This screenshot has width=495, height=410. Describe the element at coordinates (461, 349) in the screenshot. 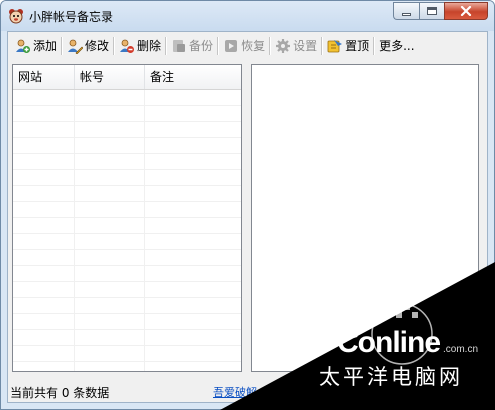

I see `watermark-domain: .com.cn` at that location.